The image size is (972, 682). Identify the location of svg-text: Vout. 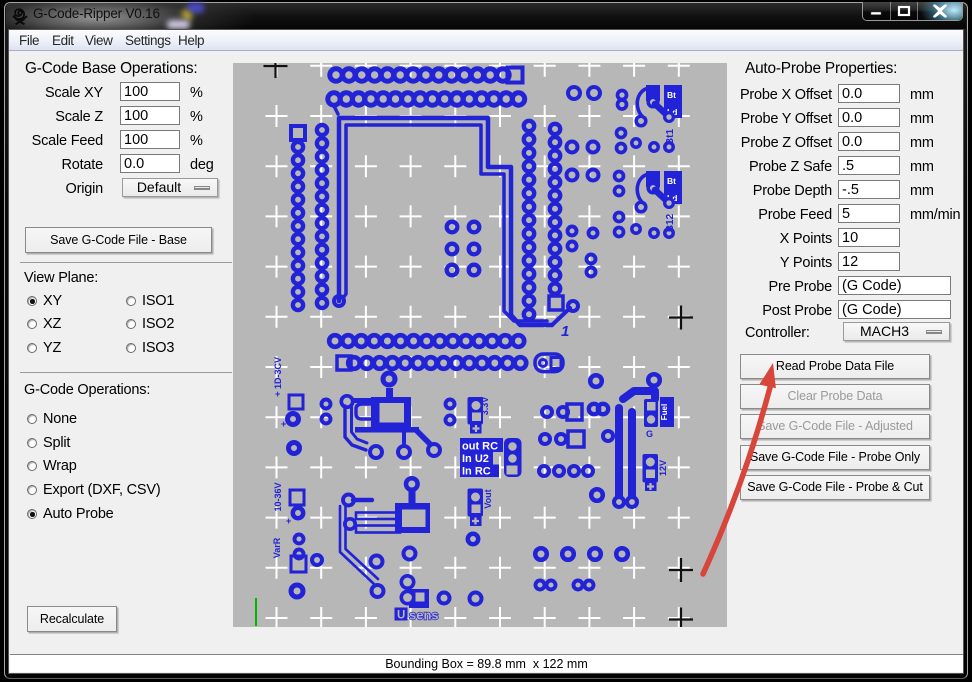
(488, 498).